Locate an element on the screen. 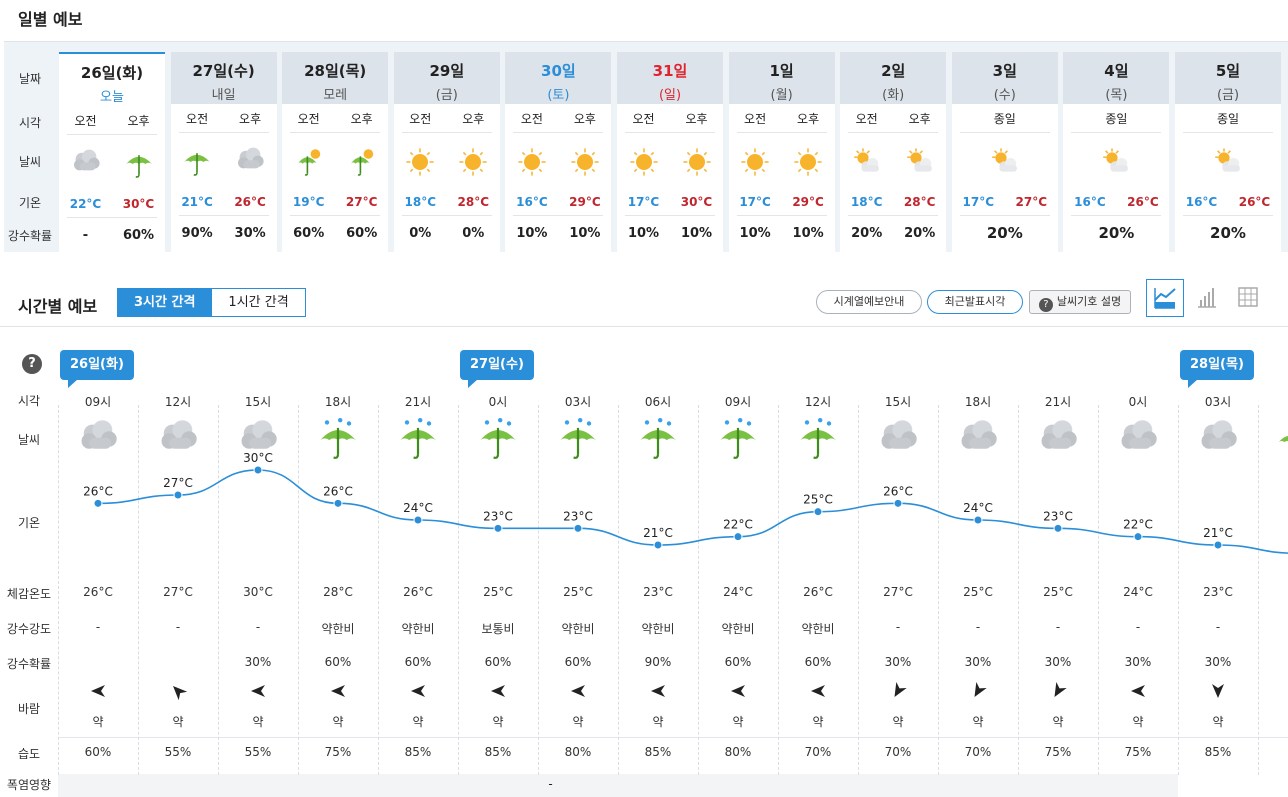 The width and height of the screenshot is (1288, 797). daily-col-2: 28일(목) 모레 오전 오후 19°C 27°C 60% 60% is located at coordinates (335, 152).